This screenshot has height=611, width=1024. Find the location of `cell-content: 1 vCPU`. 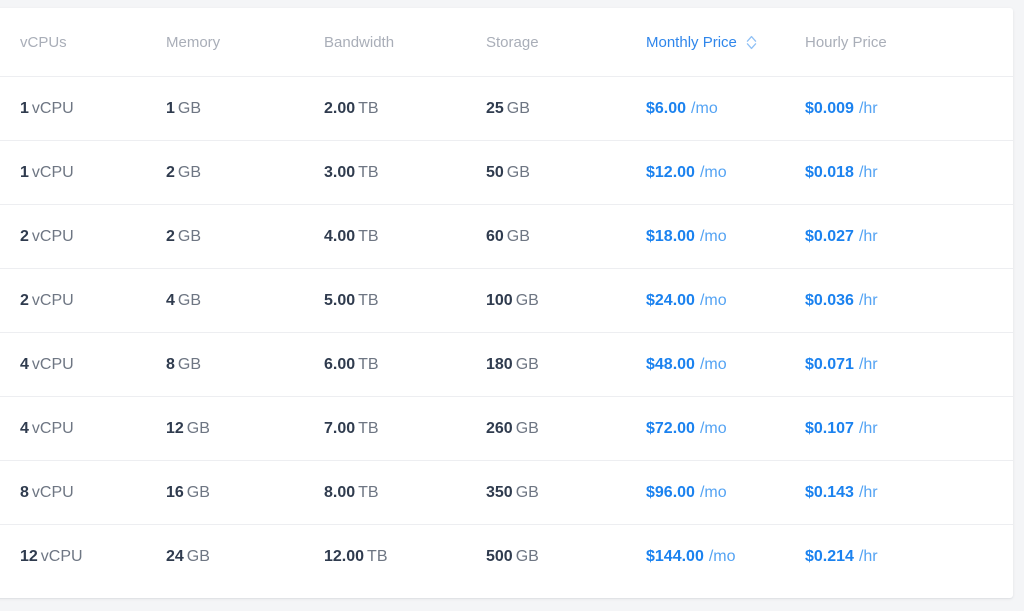

cell-content: 1 vCPU is located at coordinates (83, 109).